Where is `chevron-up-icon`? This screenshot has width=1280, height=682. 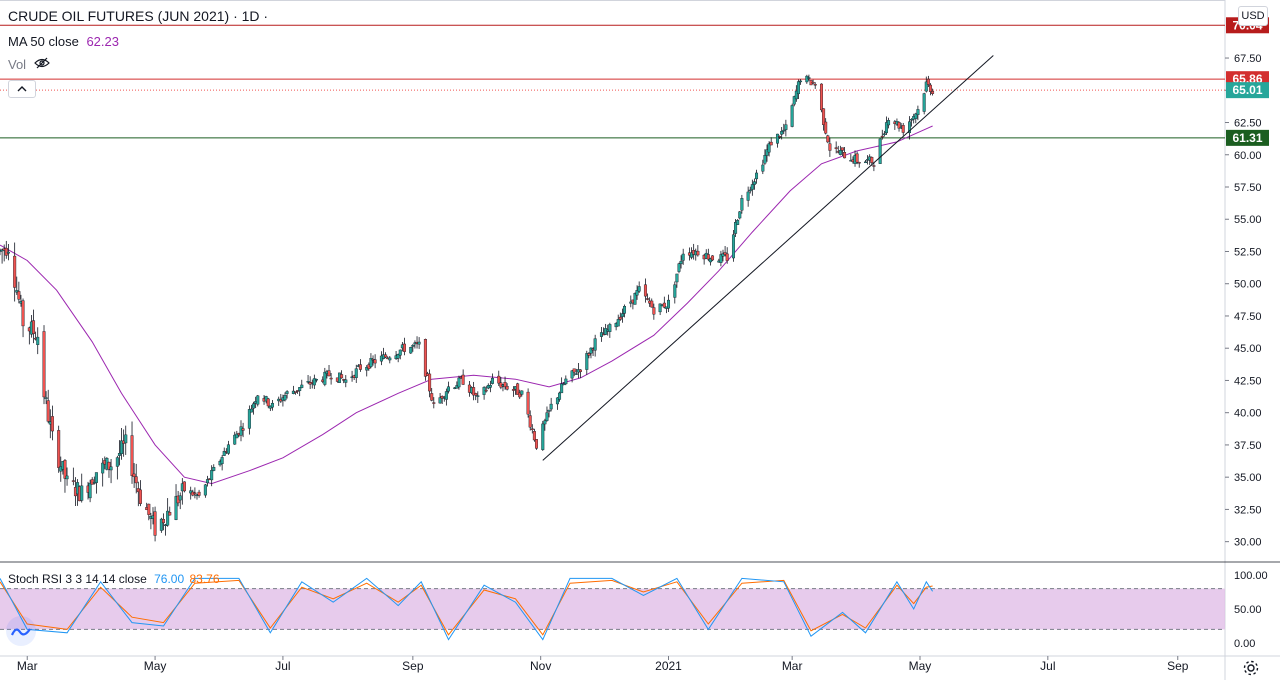
chevron-up-icon is located at coordinates (22, 89).